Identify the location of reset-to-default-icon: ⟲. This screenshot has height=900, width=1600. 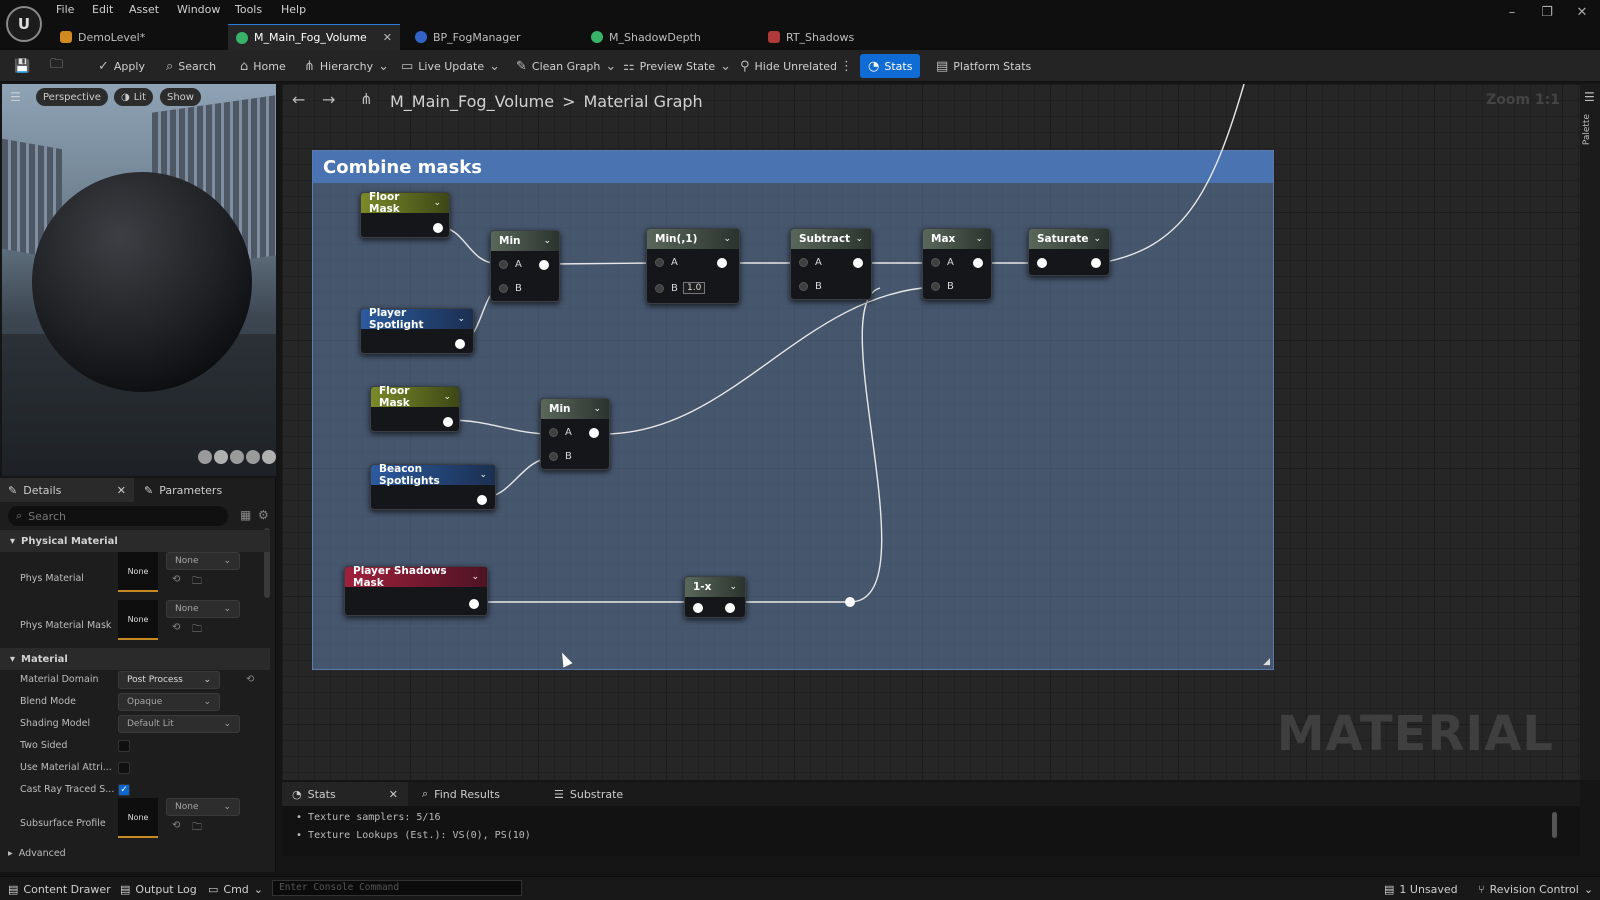
(250, 679).